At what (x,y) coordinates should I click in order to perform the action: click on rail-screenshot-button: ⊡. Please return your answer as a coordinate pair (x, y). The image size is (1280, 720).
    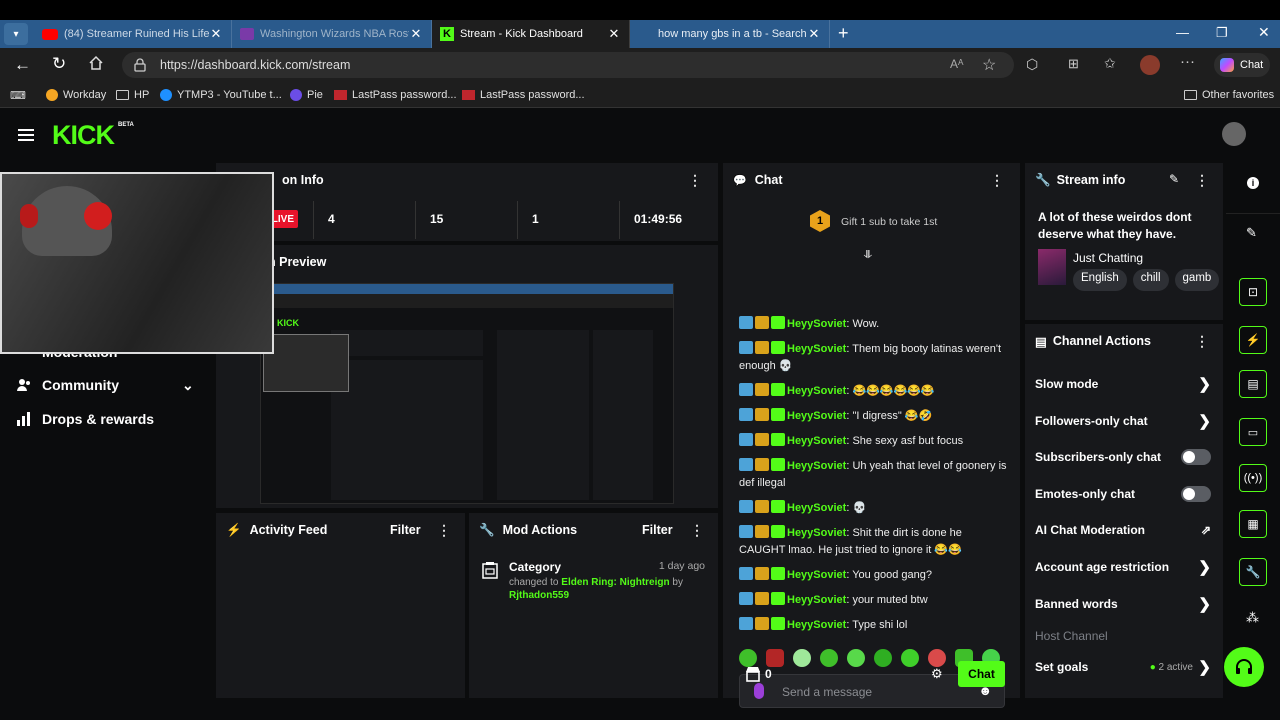
    Looking at the image, I should click on (1253, 292).